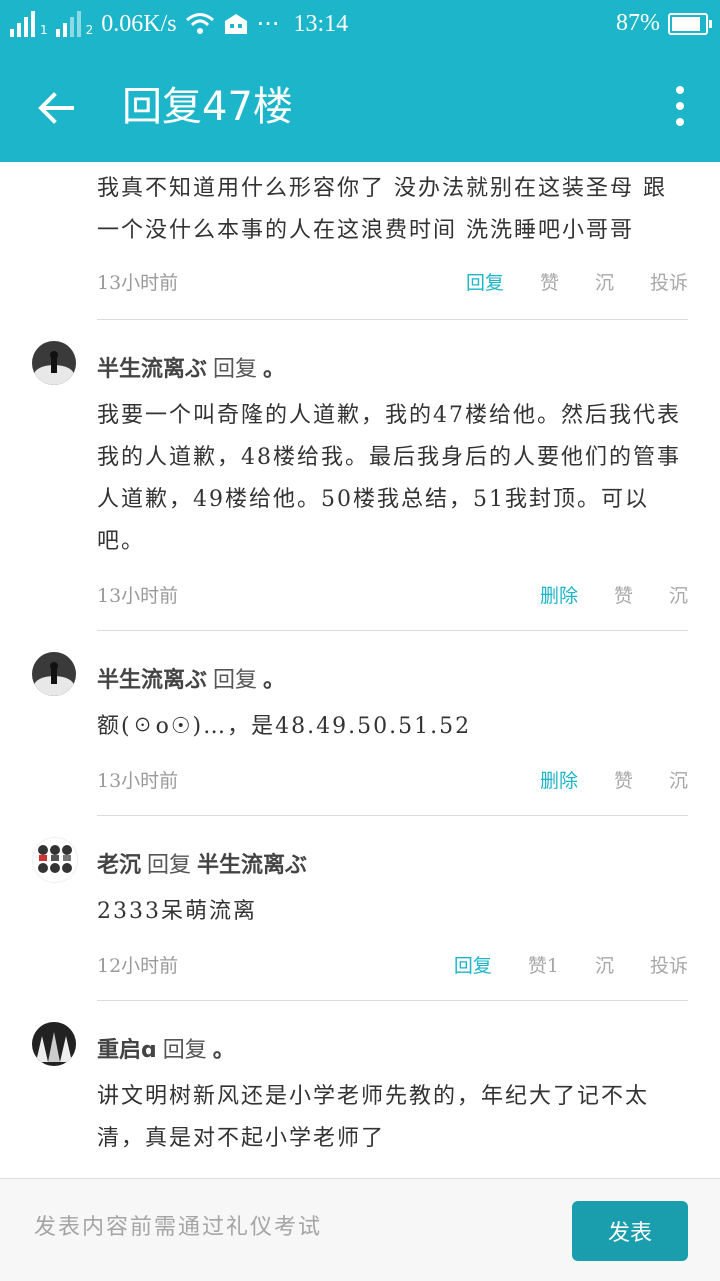 The height and width of the screenshot is (1281, 720). I want to click on page-title: 回复47楼, so click(207, 107).